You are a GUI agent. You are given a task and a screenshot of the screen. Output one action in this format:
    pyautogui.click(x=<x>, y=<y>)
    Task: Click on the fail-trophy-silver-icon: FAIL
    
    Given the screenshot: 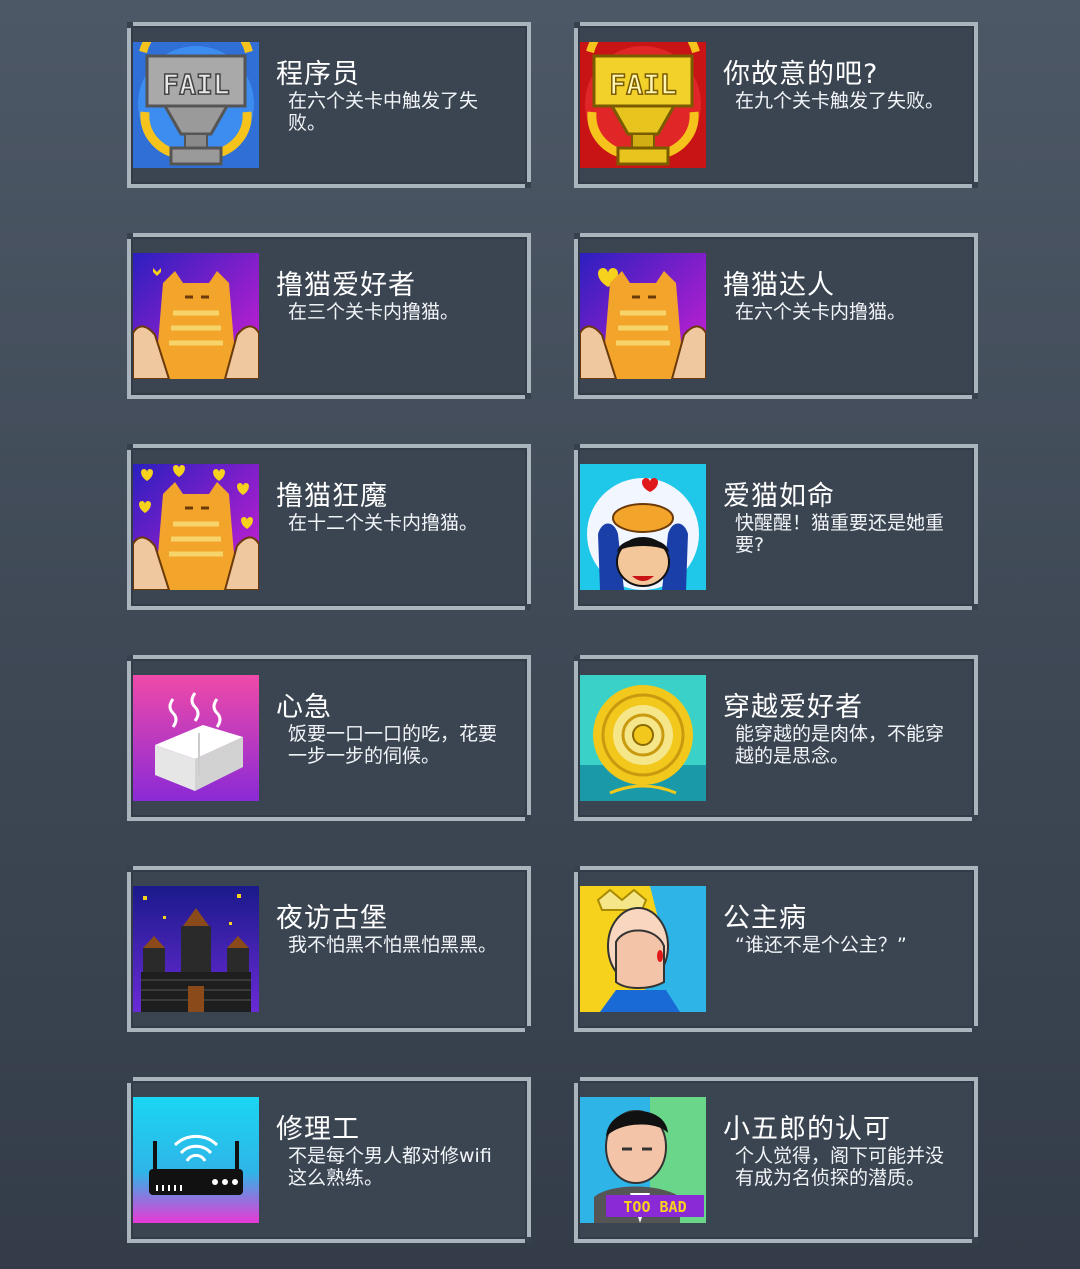 What is the action you would take?
    pyautogui.click(x=196, y=105)
    